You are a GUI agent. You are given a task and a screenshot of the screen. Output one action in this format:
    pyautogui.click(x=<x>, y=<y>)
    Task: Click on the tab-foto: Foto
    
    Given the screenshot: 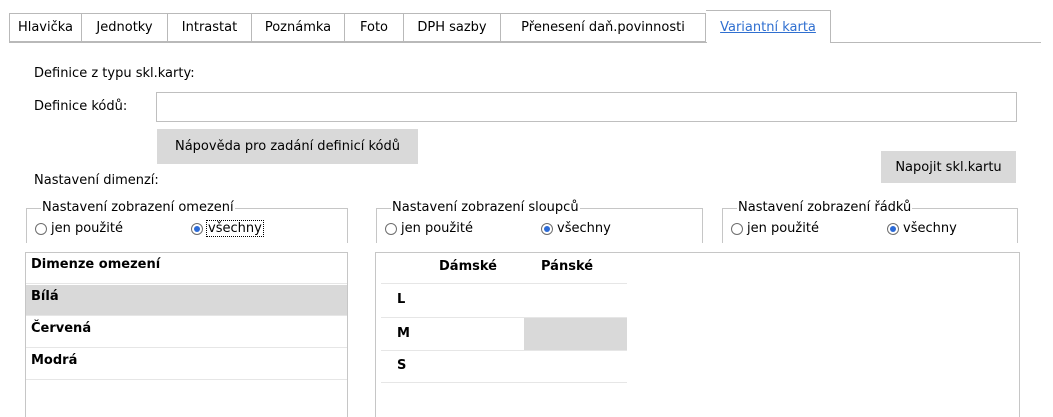 What is the action you would take?
    pyautogui.click(x=374, y=27)
    